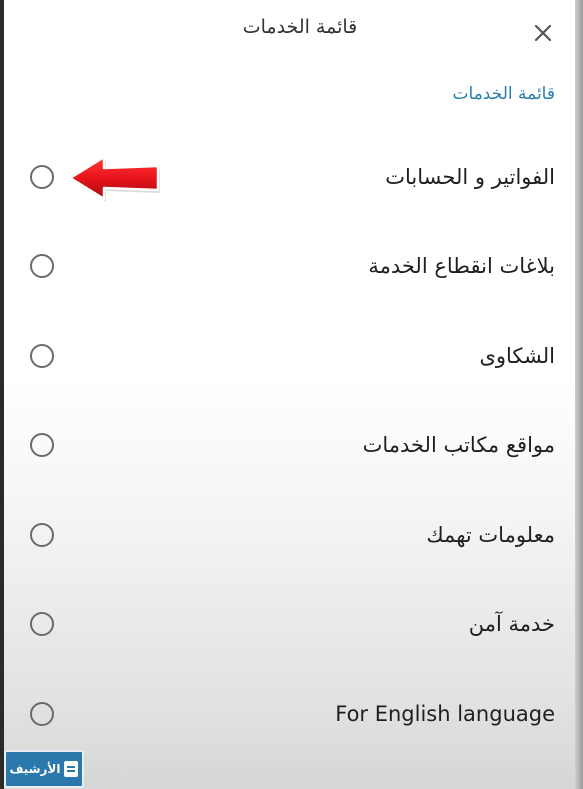  I want to click on watermark-logo: الأرشيف, so click(44, 769).